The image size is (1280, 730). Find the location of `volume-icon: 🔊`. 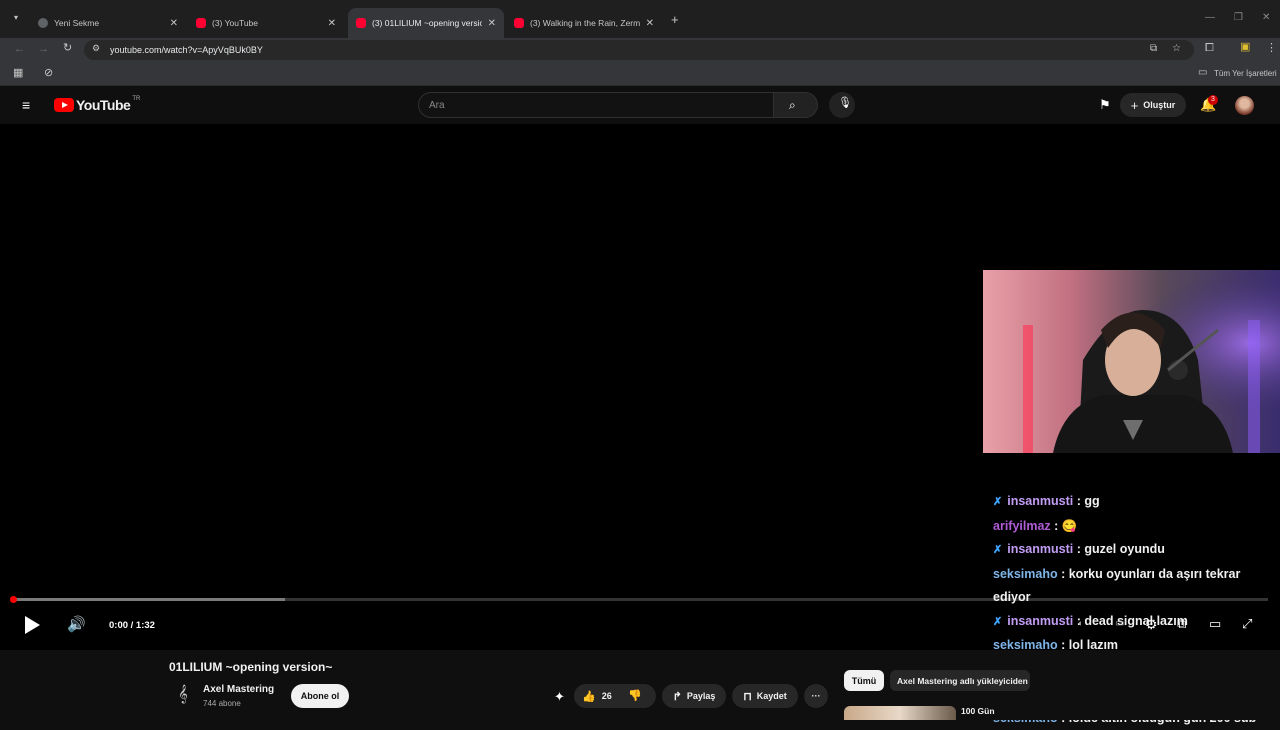

volume-icon: 🔊 is located at coordinates (76, 624).